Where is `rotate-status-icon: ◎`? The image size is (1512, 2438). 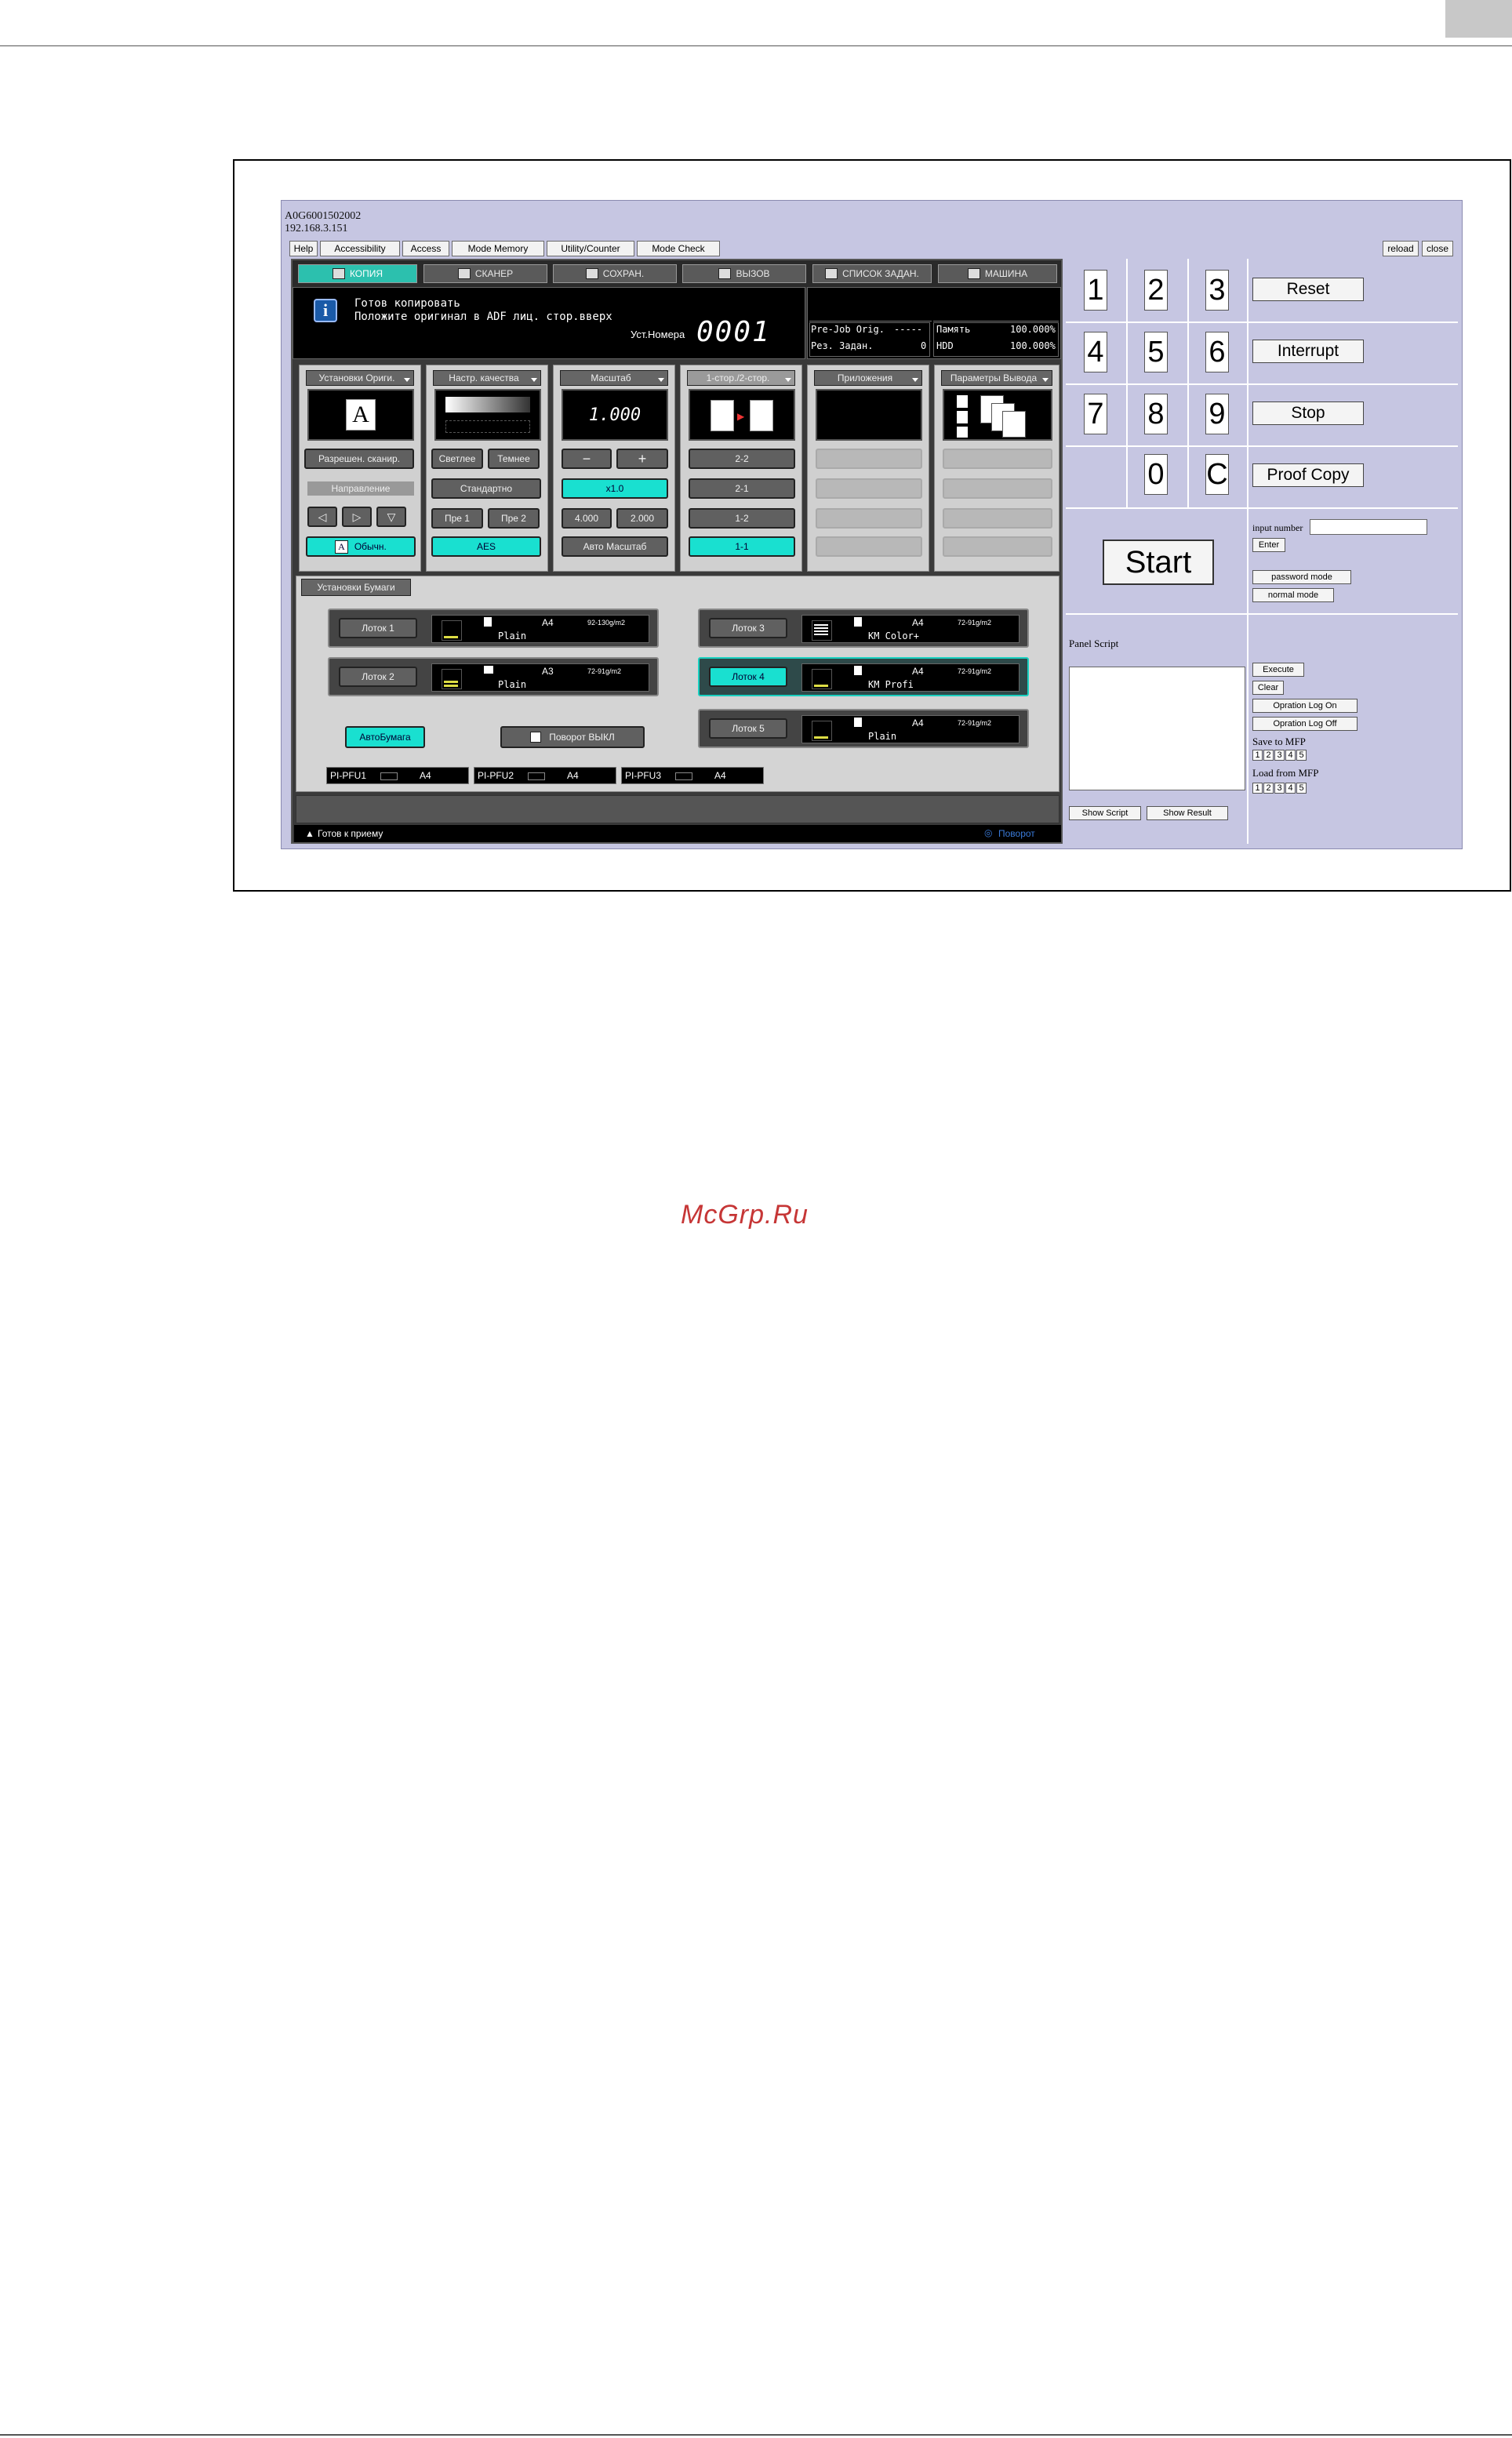
rotate-status-icon: ◎ is located at coordinates (988, 833).